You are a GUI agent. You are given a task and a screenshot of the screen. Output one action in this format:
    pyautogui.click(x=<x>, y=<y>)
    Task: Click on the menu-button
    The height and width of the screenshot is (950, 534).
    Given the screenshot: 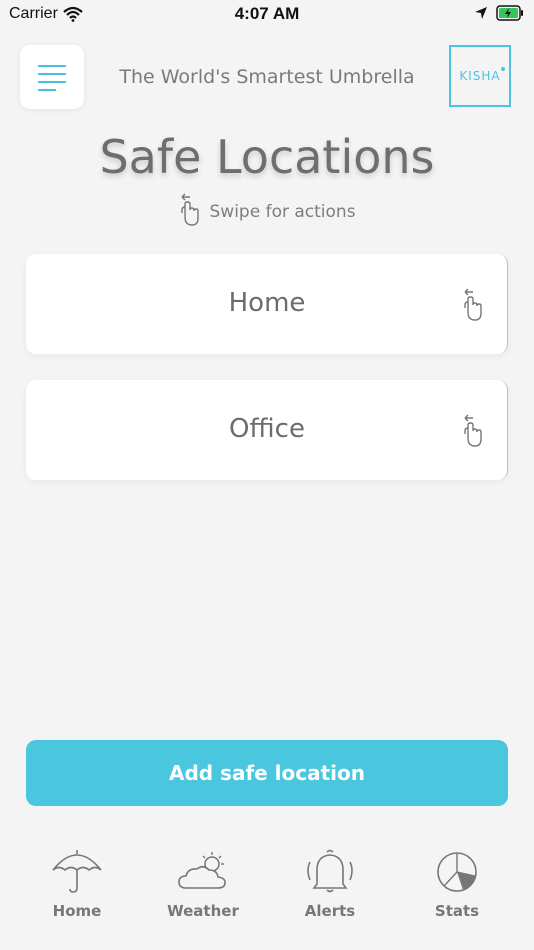 What is the action you would take?
    pyautogui.click(x=52, y=77)
    